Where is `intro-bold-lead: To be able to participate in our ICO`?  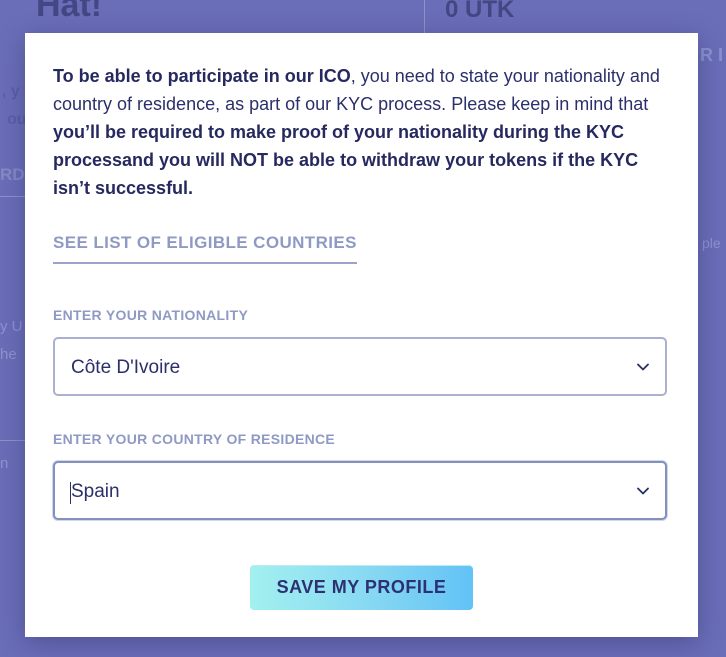 intro-bold-lead: To be able to participate in our ICO is located at coordinates (202, 76).